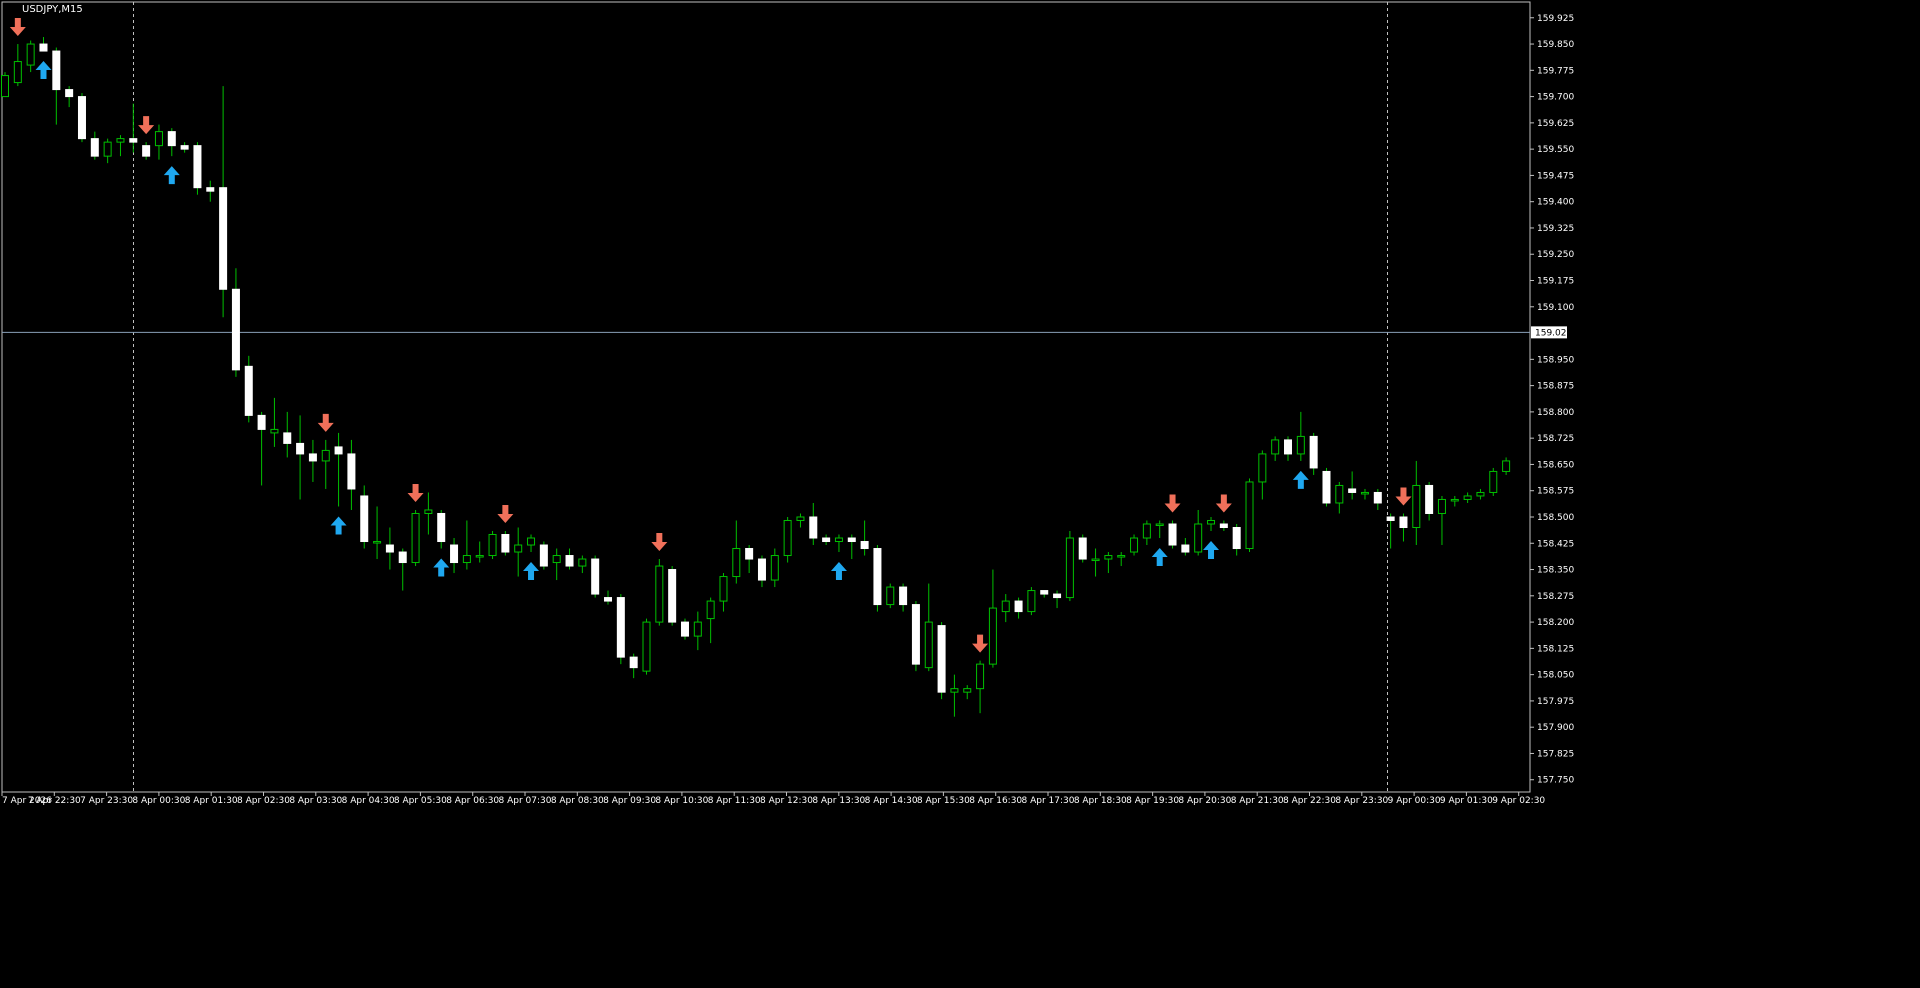 This screenshot has height=988, width=1920. I want to click on price-tick-label: 159.100, so click(1555, 308).